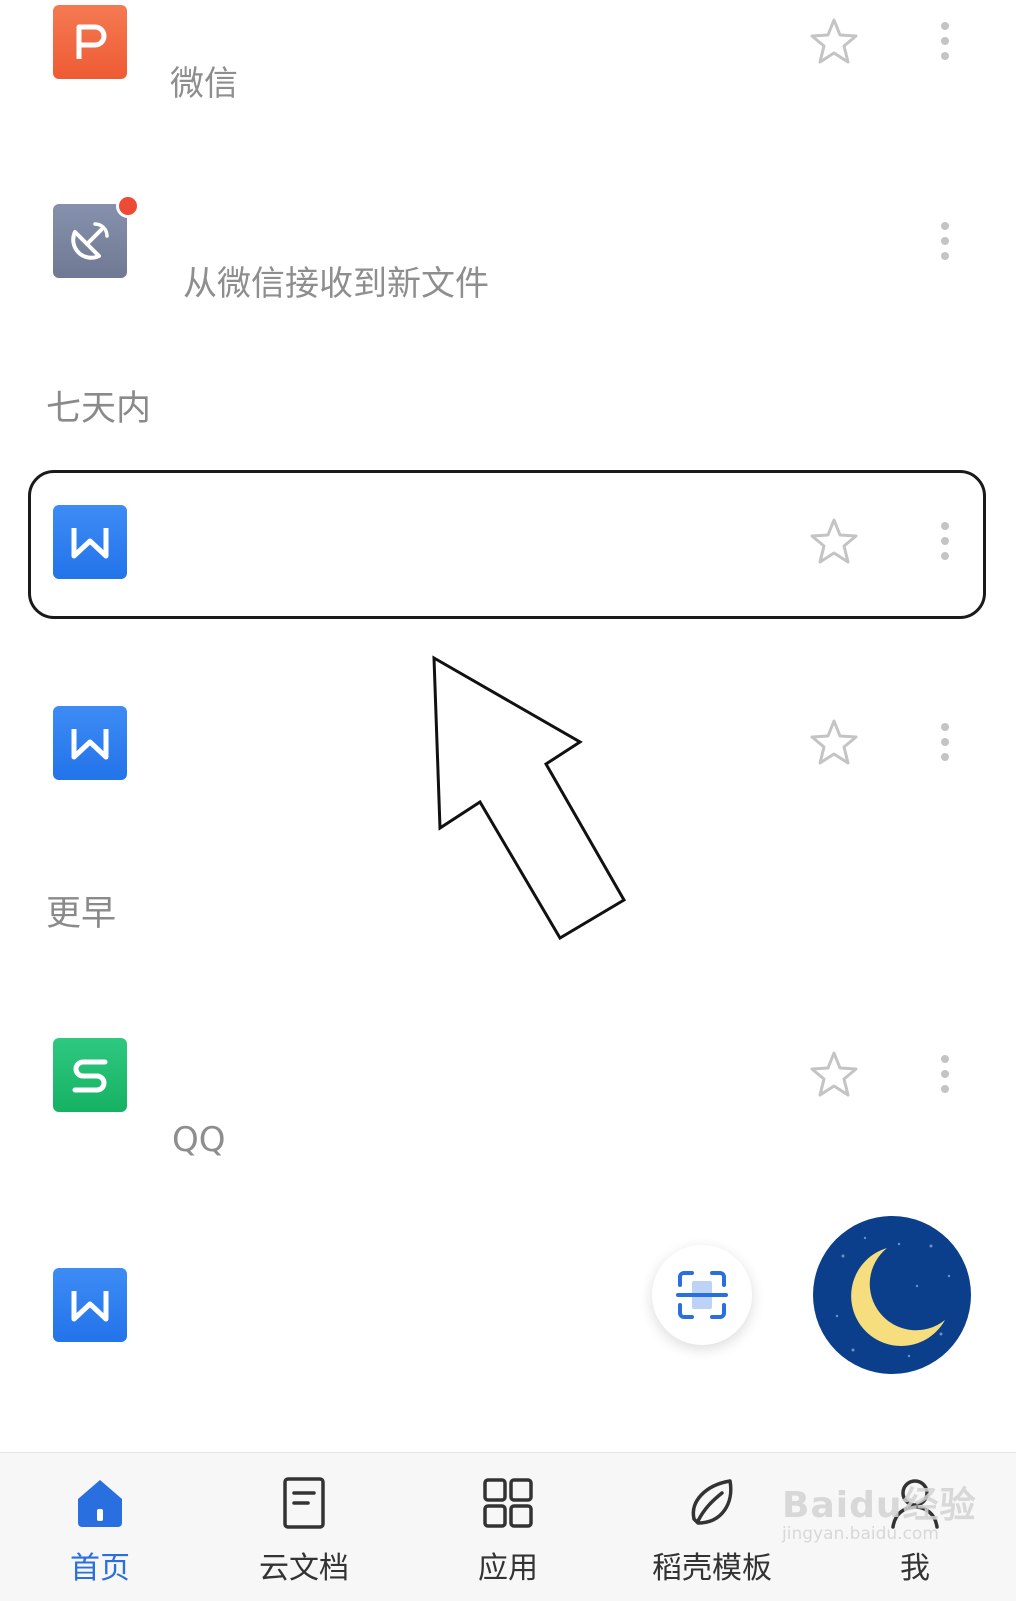  What do you see at coordinates (100, 1503) in the screenshot?
I see `home-icon` at bounding box center [100, 1503].